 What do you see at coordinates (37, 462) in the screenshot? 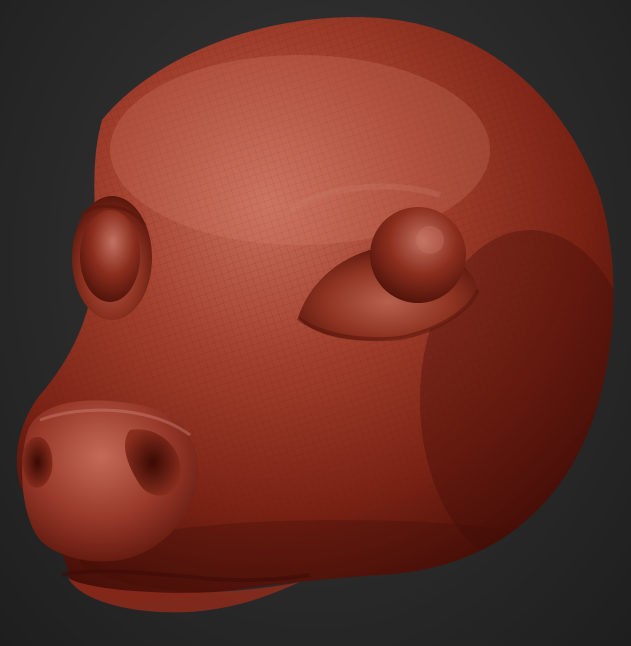
I see `nostril-left` at bounding box center [37, 462].